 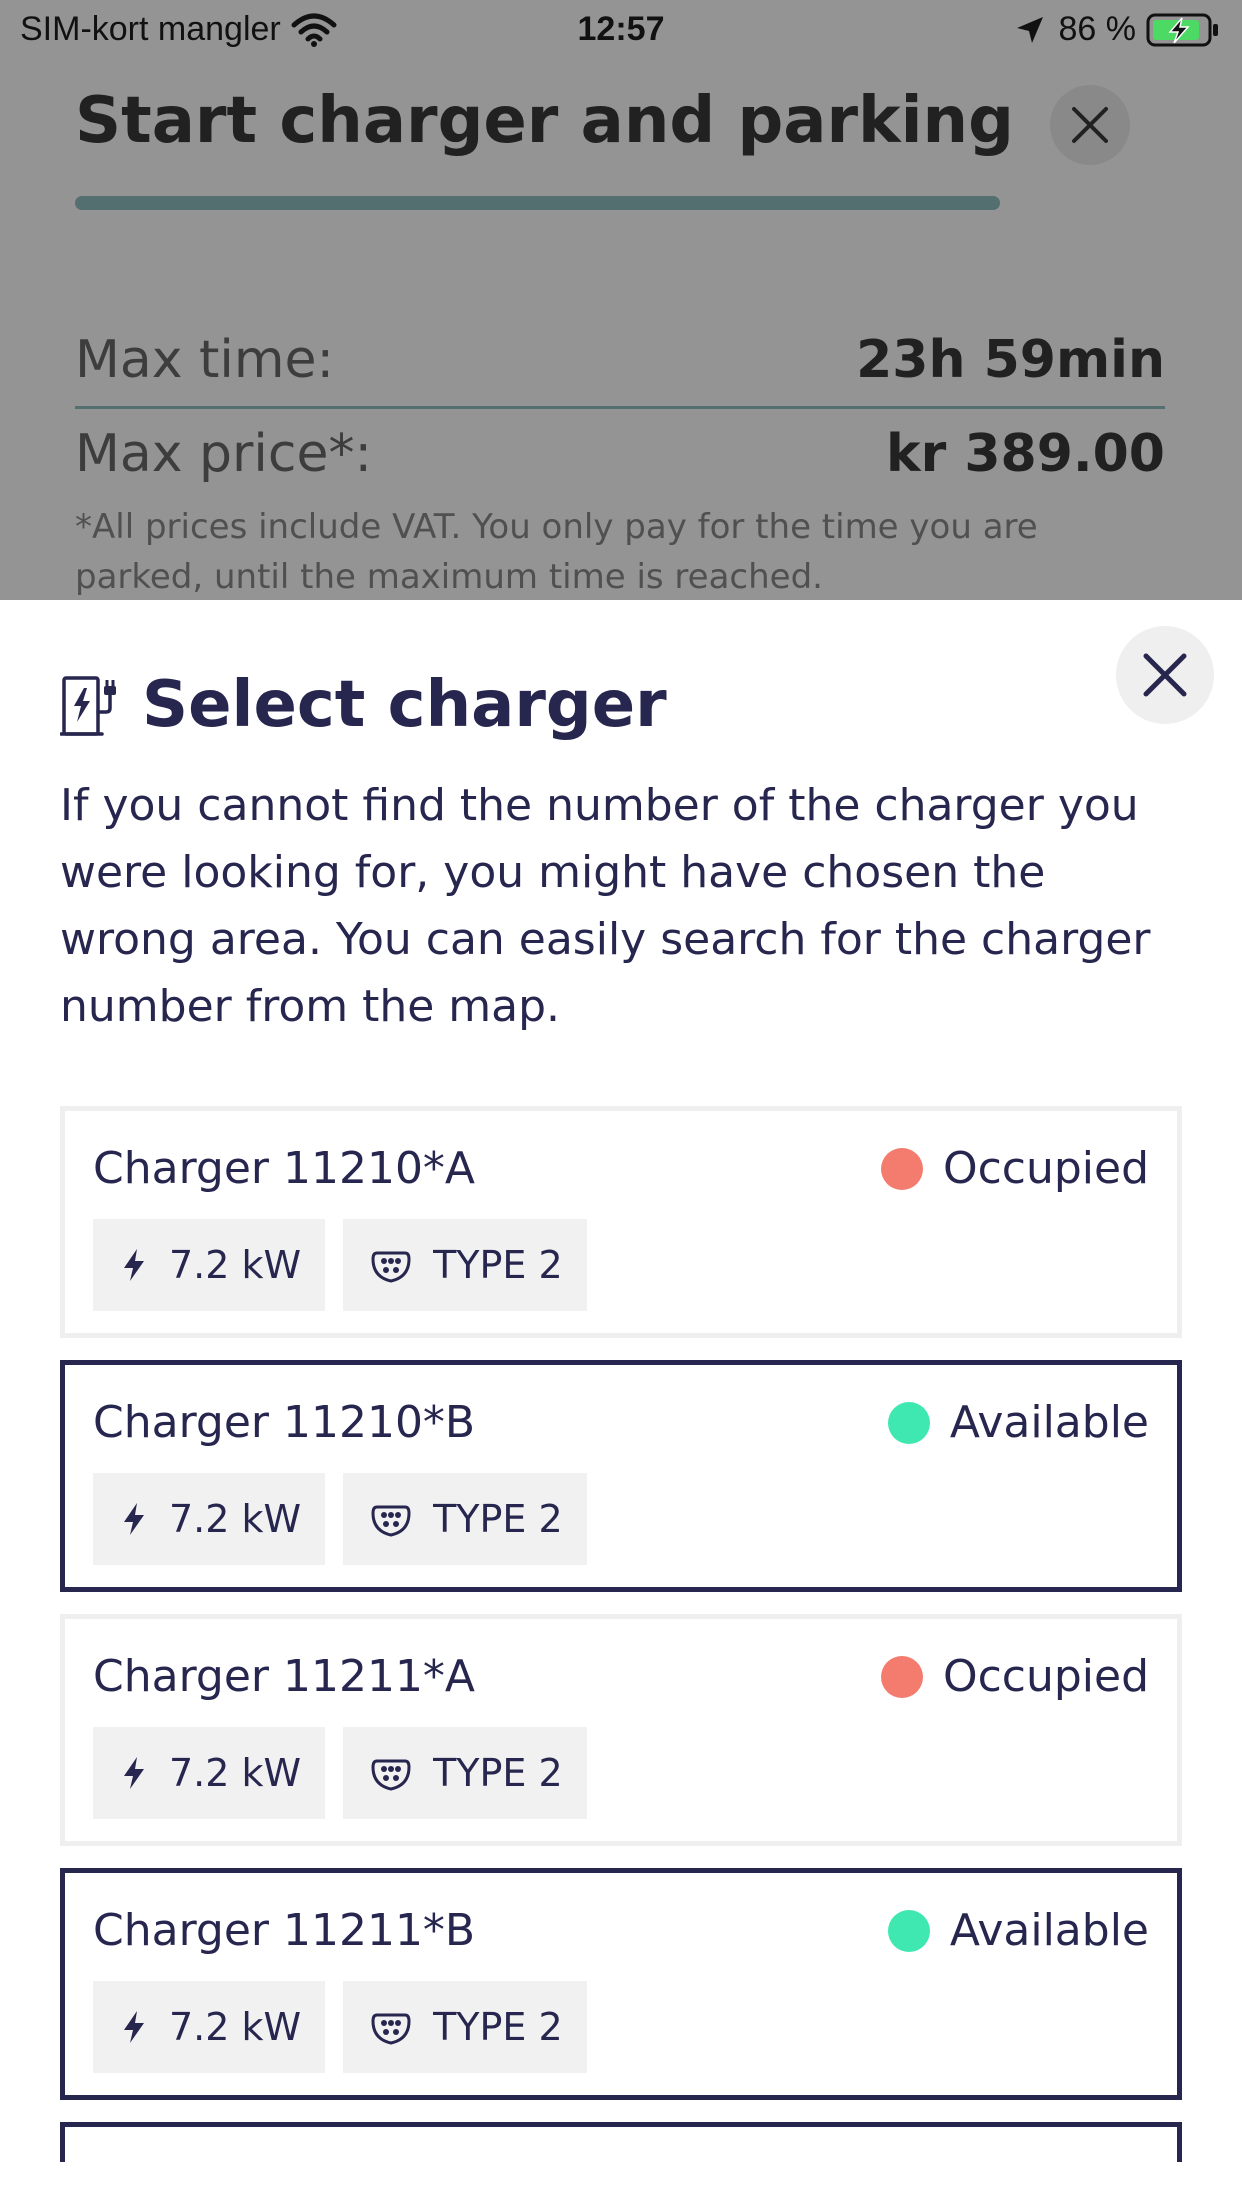 I want to click on battery-charging-icon, so click(x=1182, y=29).